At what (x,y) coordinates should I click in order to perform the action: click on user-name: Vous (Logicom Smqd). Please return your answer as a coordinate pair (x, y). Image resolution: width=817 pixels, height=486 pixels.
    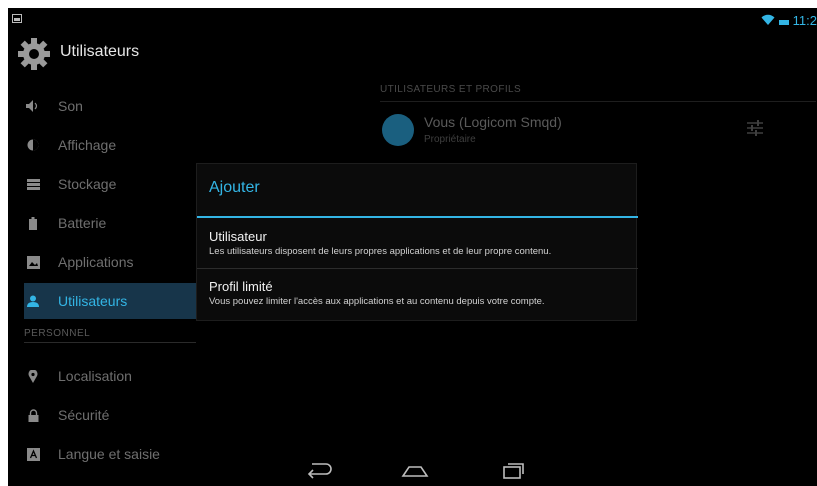
    Looking at the image, I should click on (493, 122).